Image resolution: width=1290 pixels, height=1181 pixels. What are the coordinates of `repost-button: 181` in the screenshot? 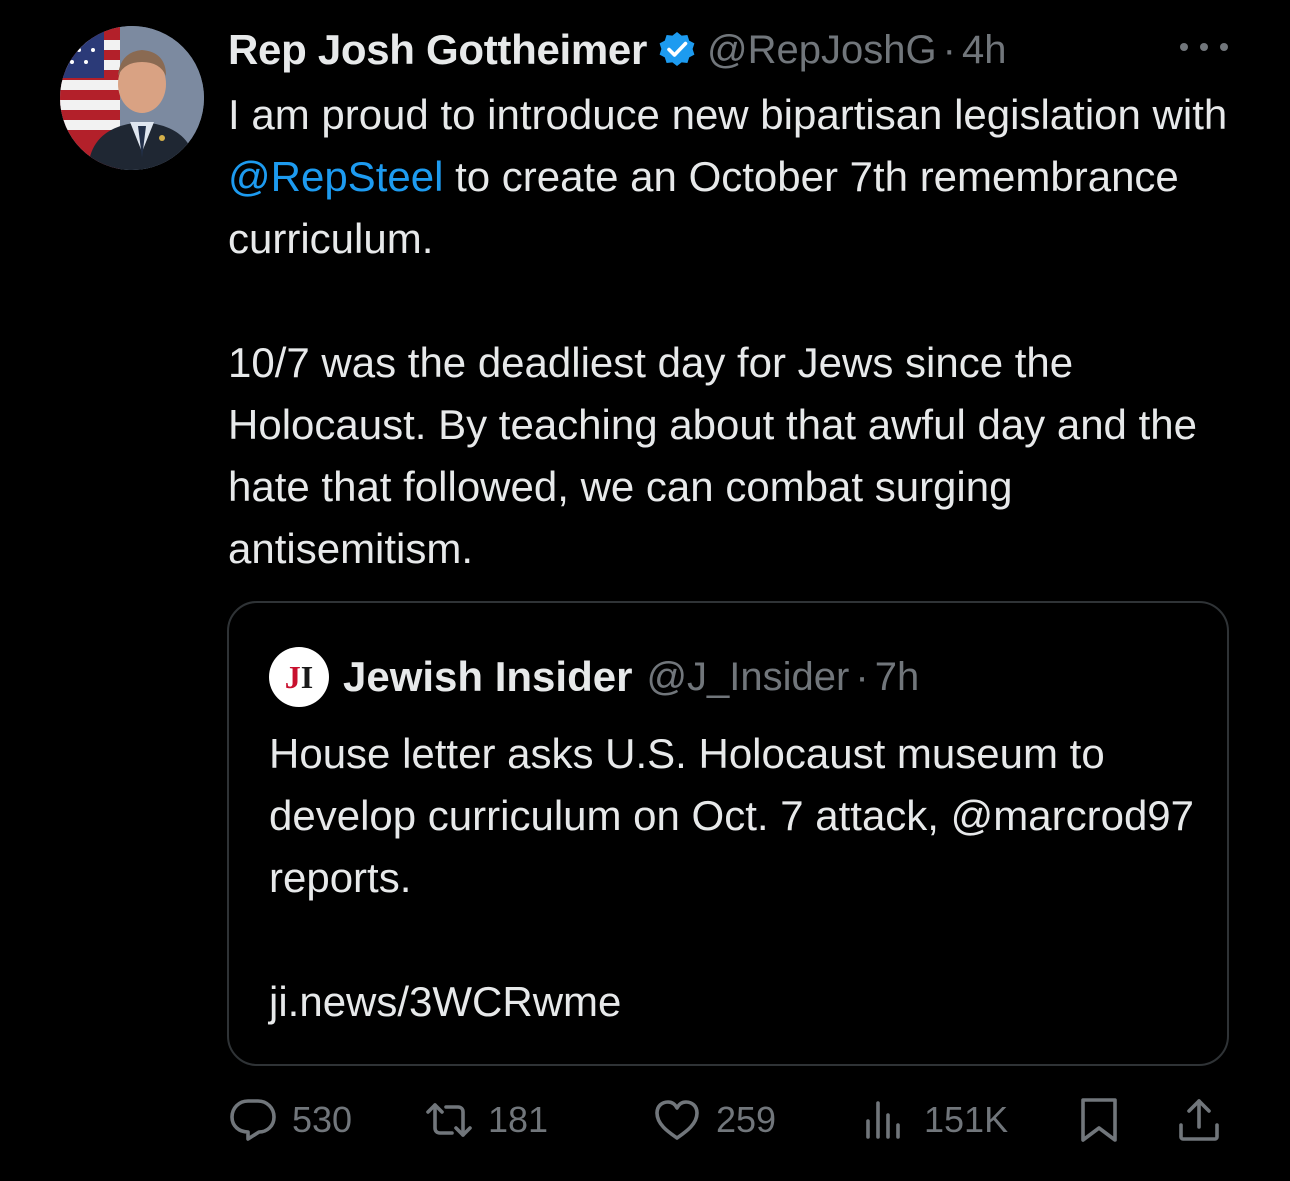 It's located at (486, 1120).